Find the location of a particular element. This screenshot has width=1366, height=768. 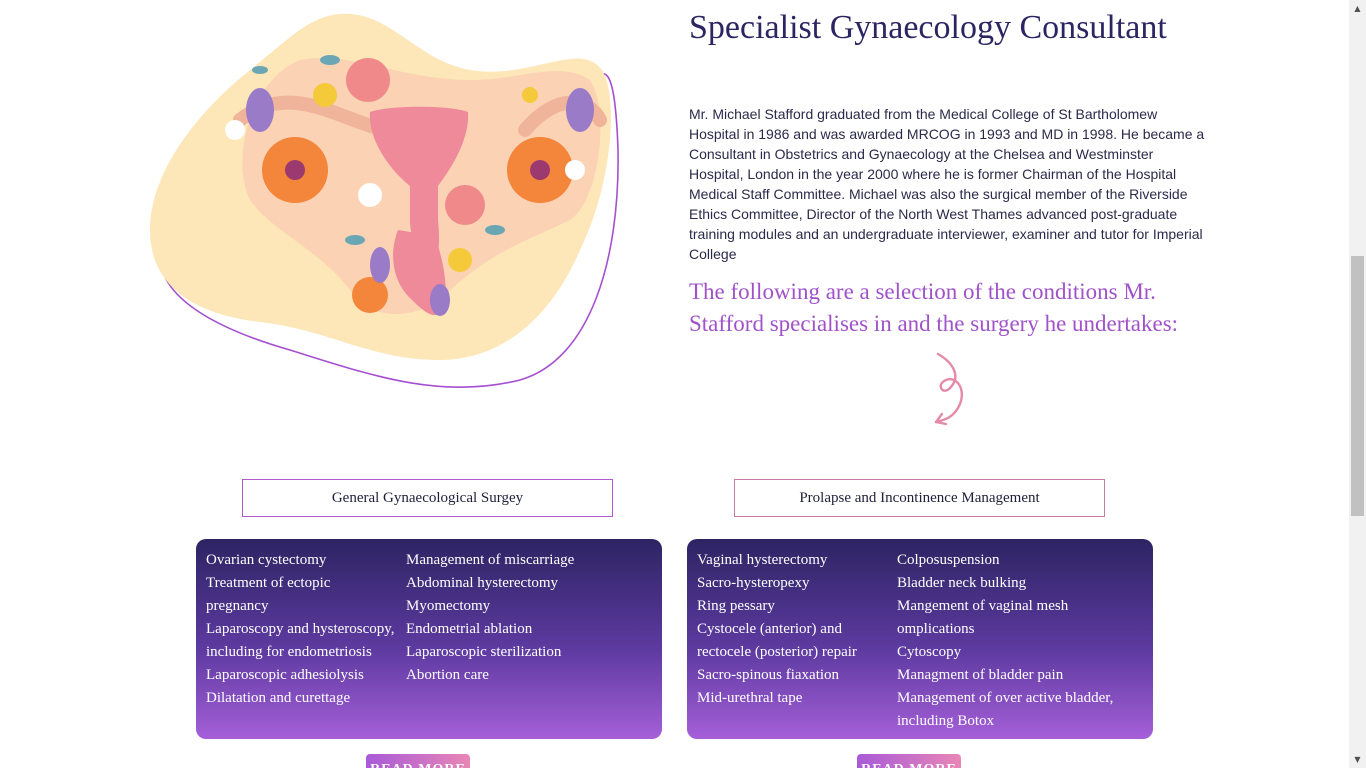

list-item: Sacro-hysteropexy is located at coordinates (753, 583).